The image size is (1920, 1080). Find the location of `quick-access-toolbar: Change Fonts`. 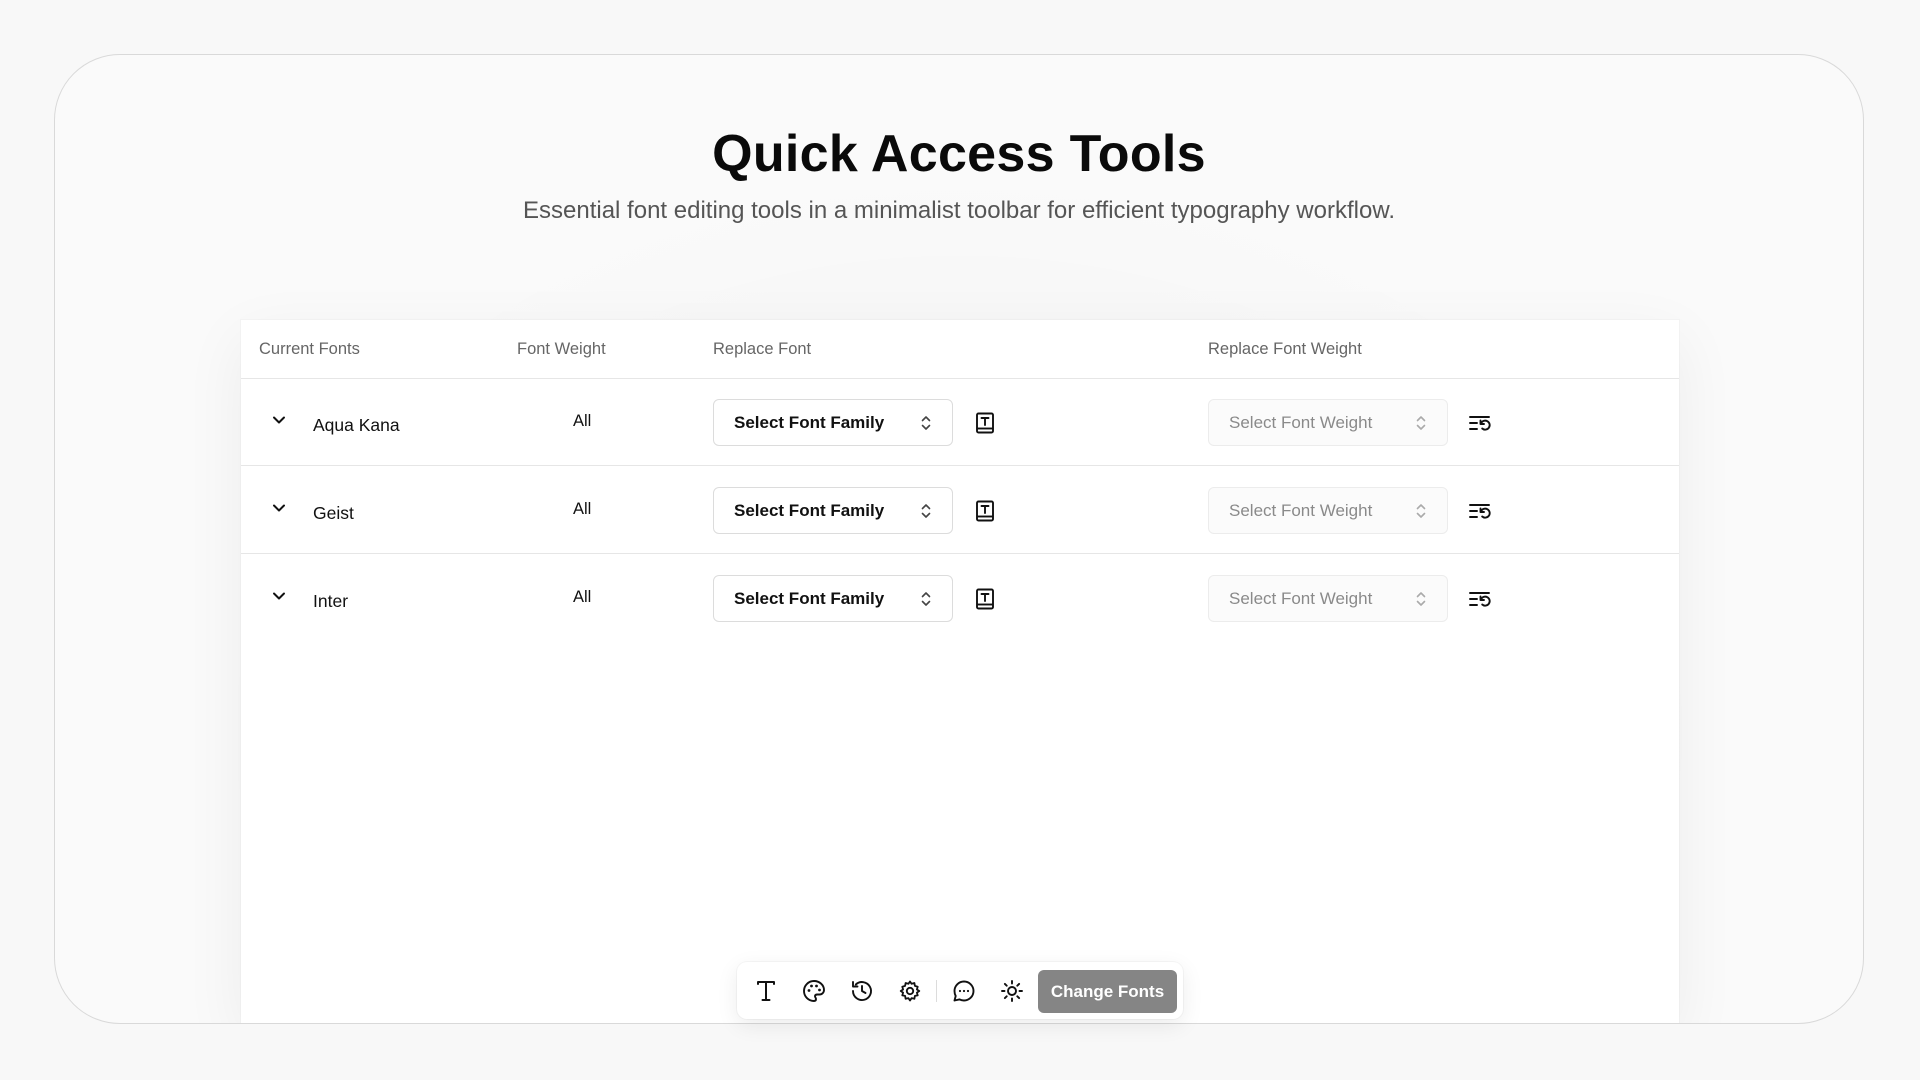

quick-access-toolbar: Change Fonts is located at coordinates (960, 990).